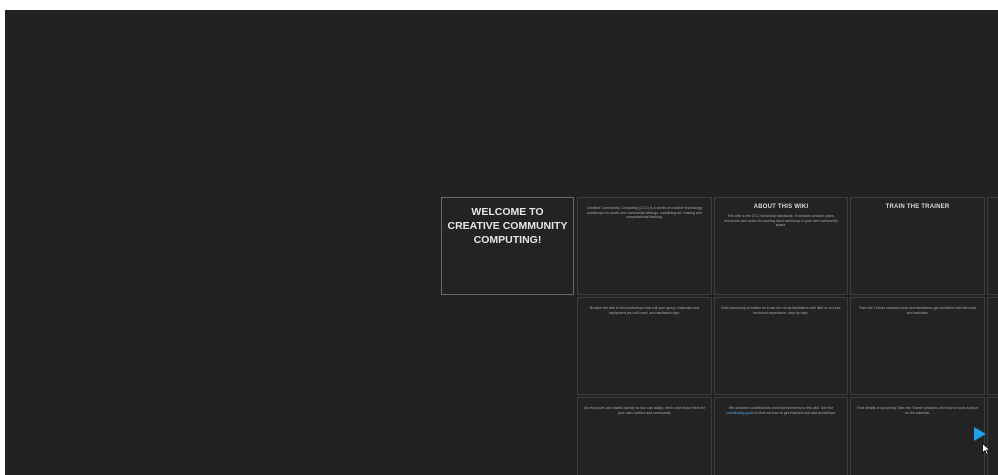  What do you see at coordinates (917, 246) in the screenshot?
I see `train-trainer-card: TRAIN THE TRAINER` at bounding box center [917, 246].